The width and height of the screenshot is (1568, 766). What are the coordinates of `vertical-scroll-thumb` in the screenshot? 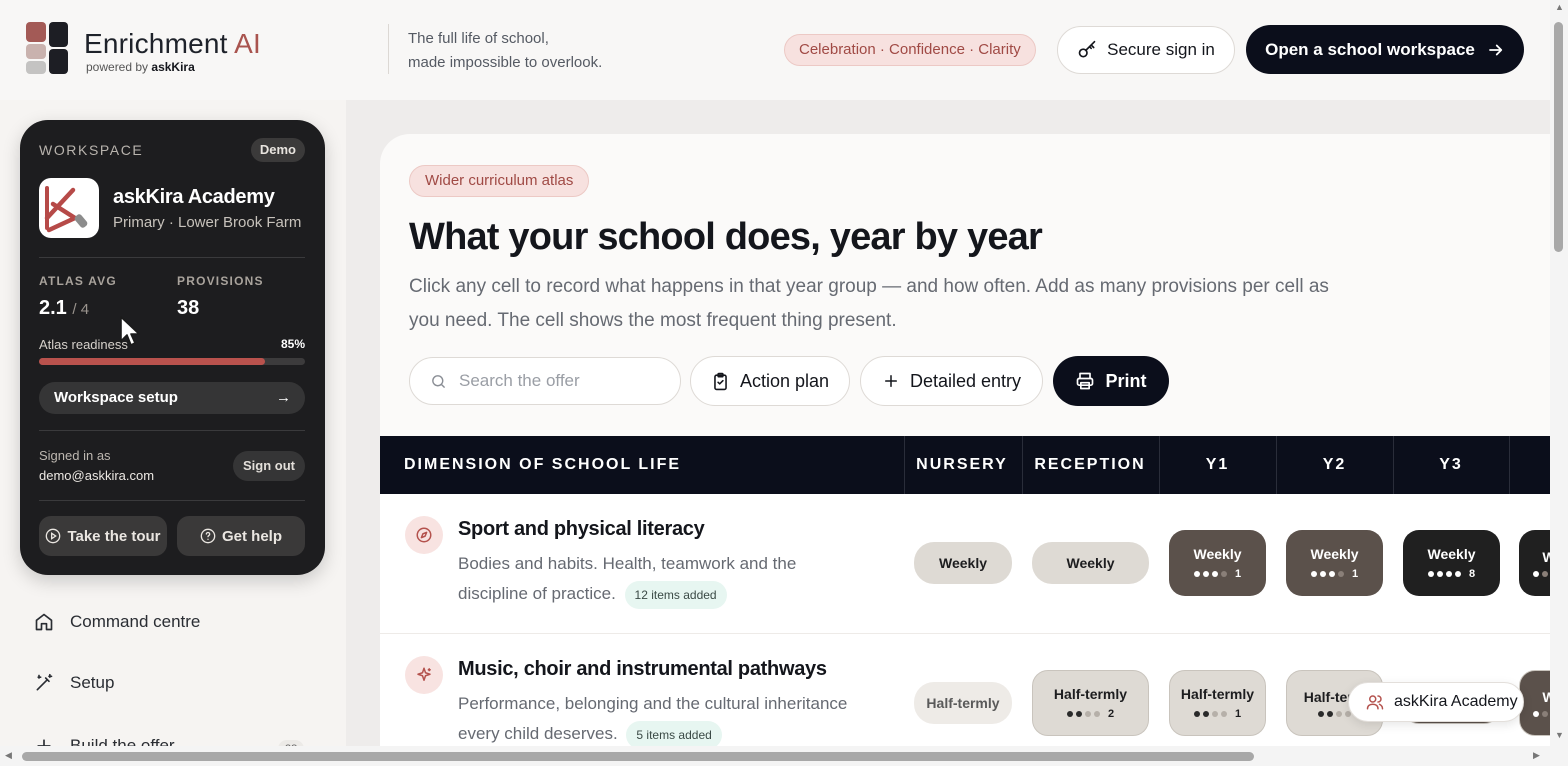 It's located at (1558, 137).